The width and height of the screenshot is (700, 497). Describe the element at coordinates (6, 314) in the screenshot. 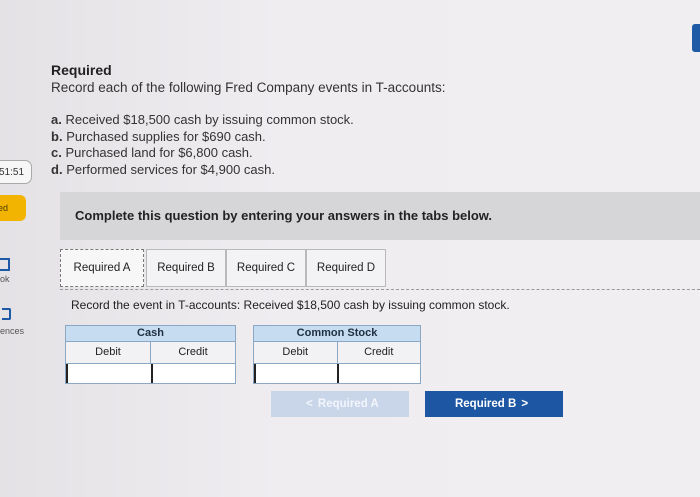

I see `references-icon` at that location.